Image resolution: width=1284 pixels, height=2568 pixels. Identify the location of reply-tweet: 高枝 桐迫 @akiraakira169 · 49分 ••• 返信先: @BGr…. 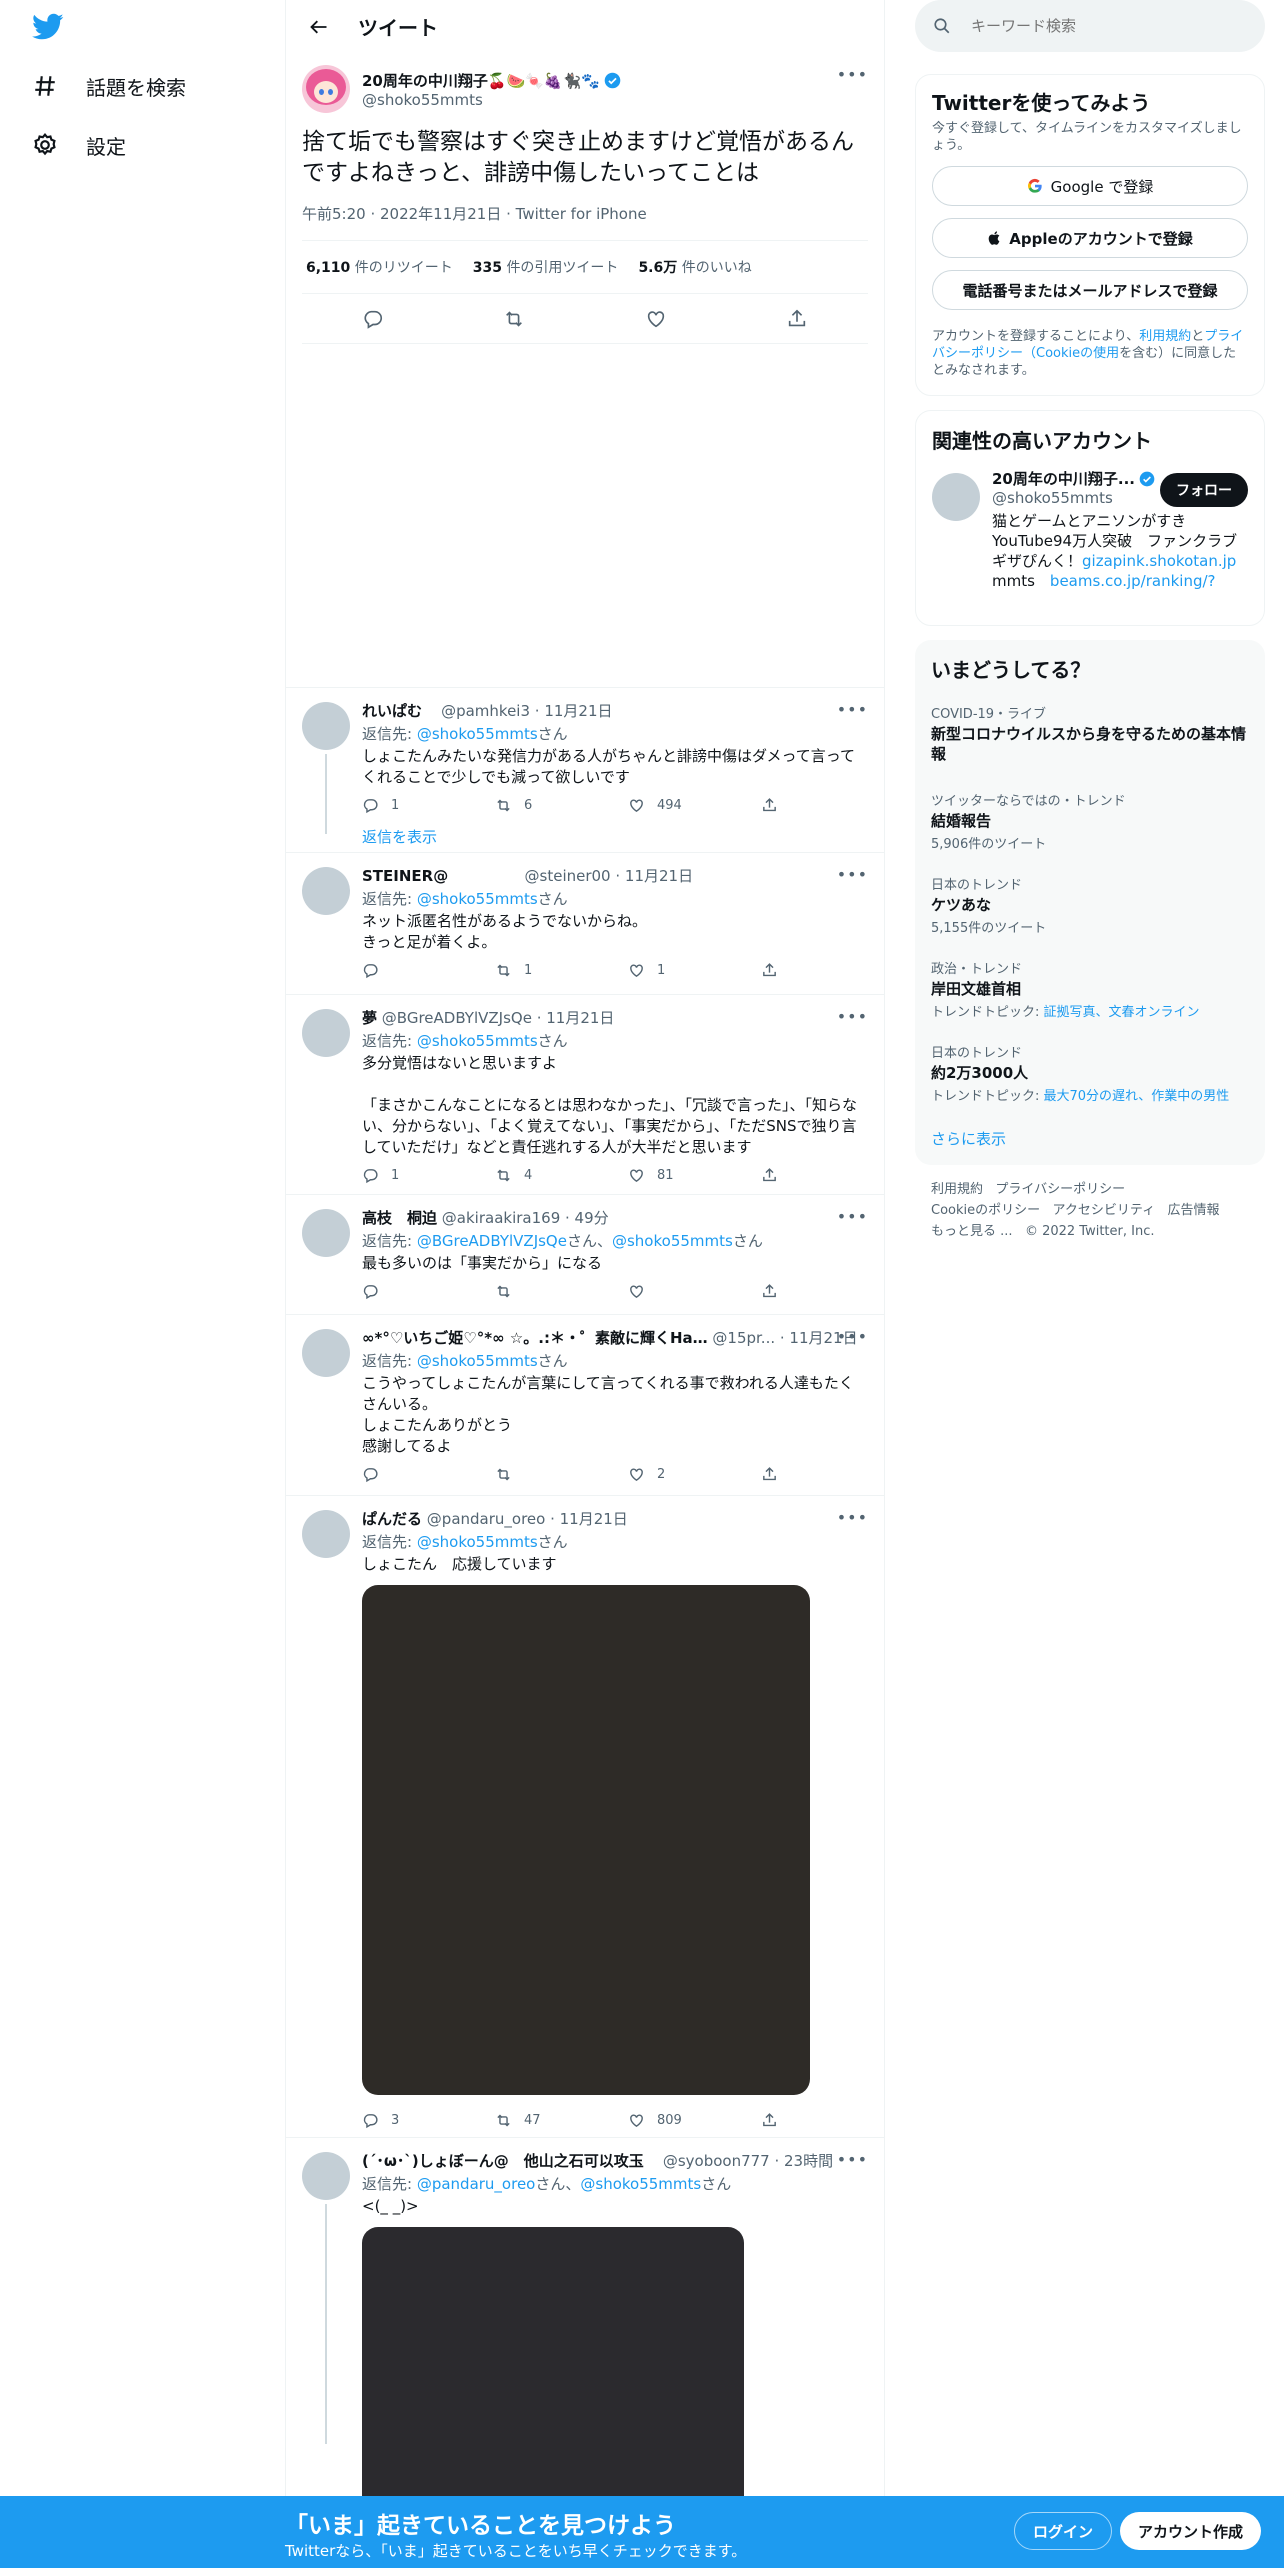
(585, 1255).